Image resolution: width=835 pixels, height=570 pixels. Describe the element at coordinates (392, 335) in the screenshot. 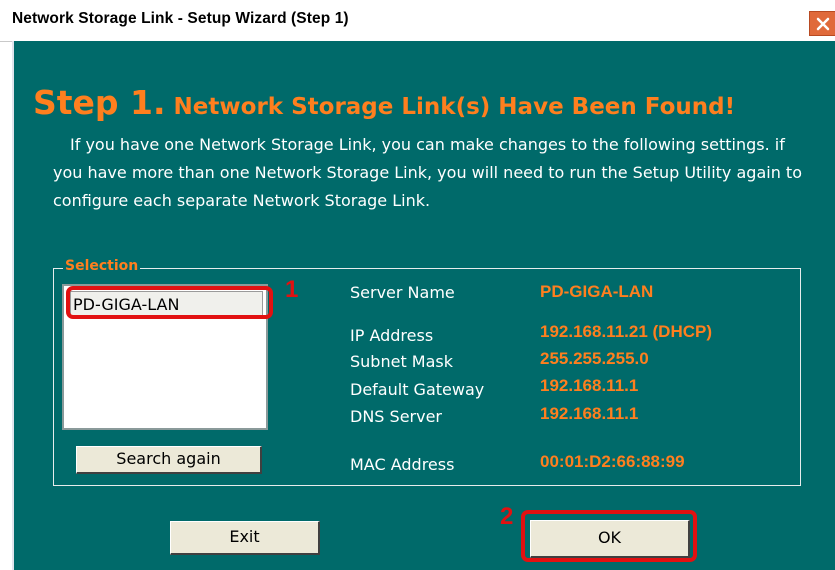

I see `ip-address-label: IP Address` at that location.